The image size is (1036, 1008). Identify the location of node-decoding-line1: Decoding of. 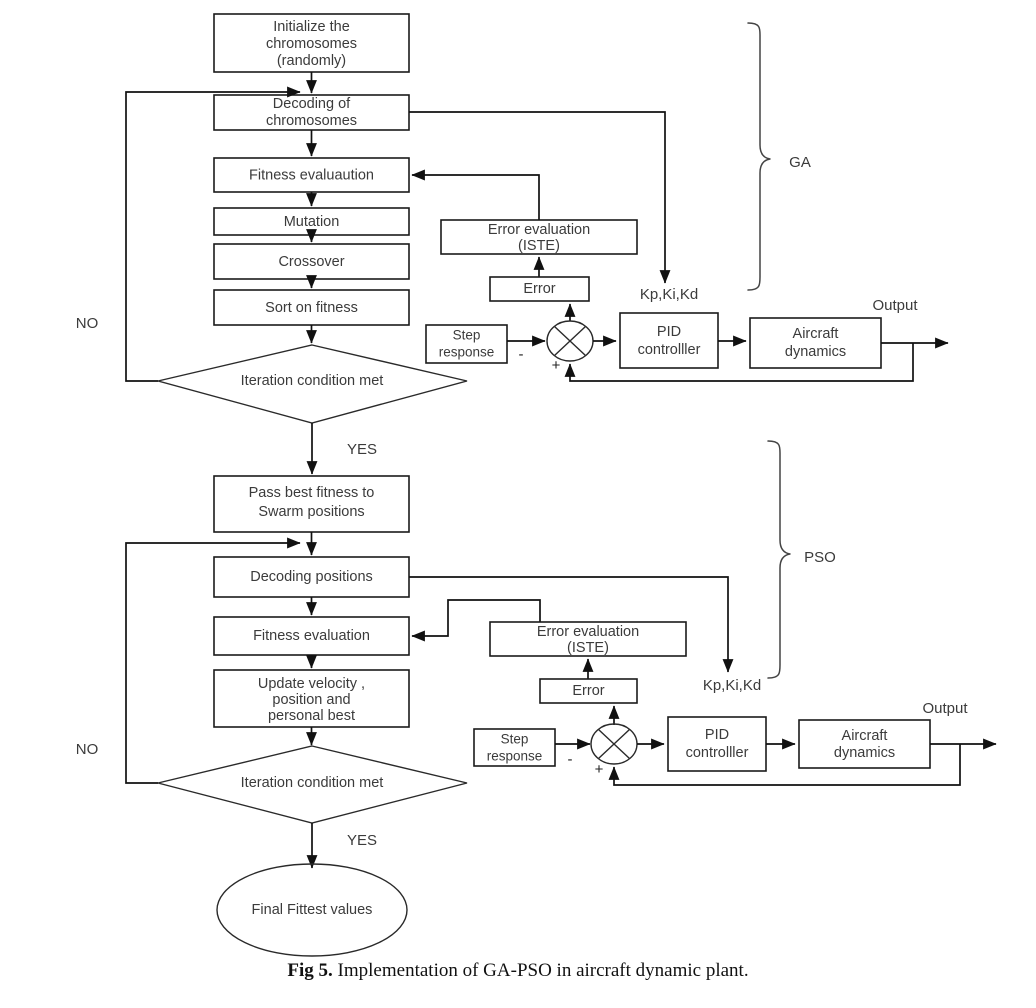
(312, 104).